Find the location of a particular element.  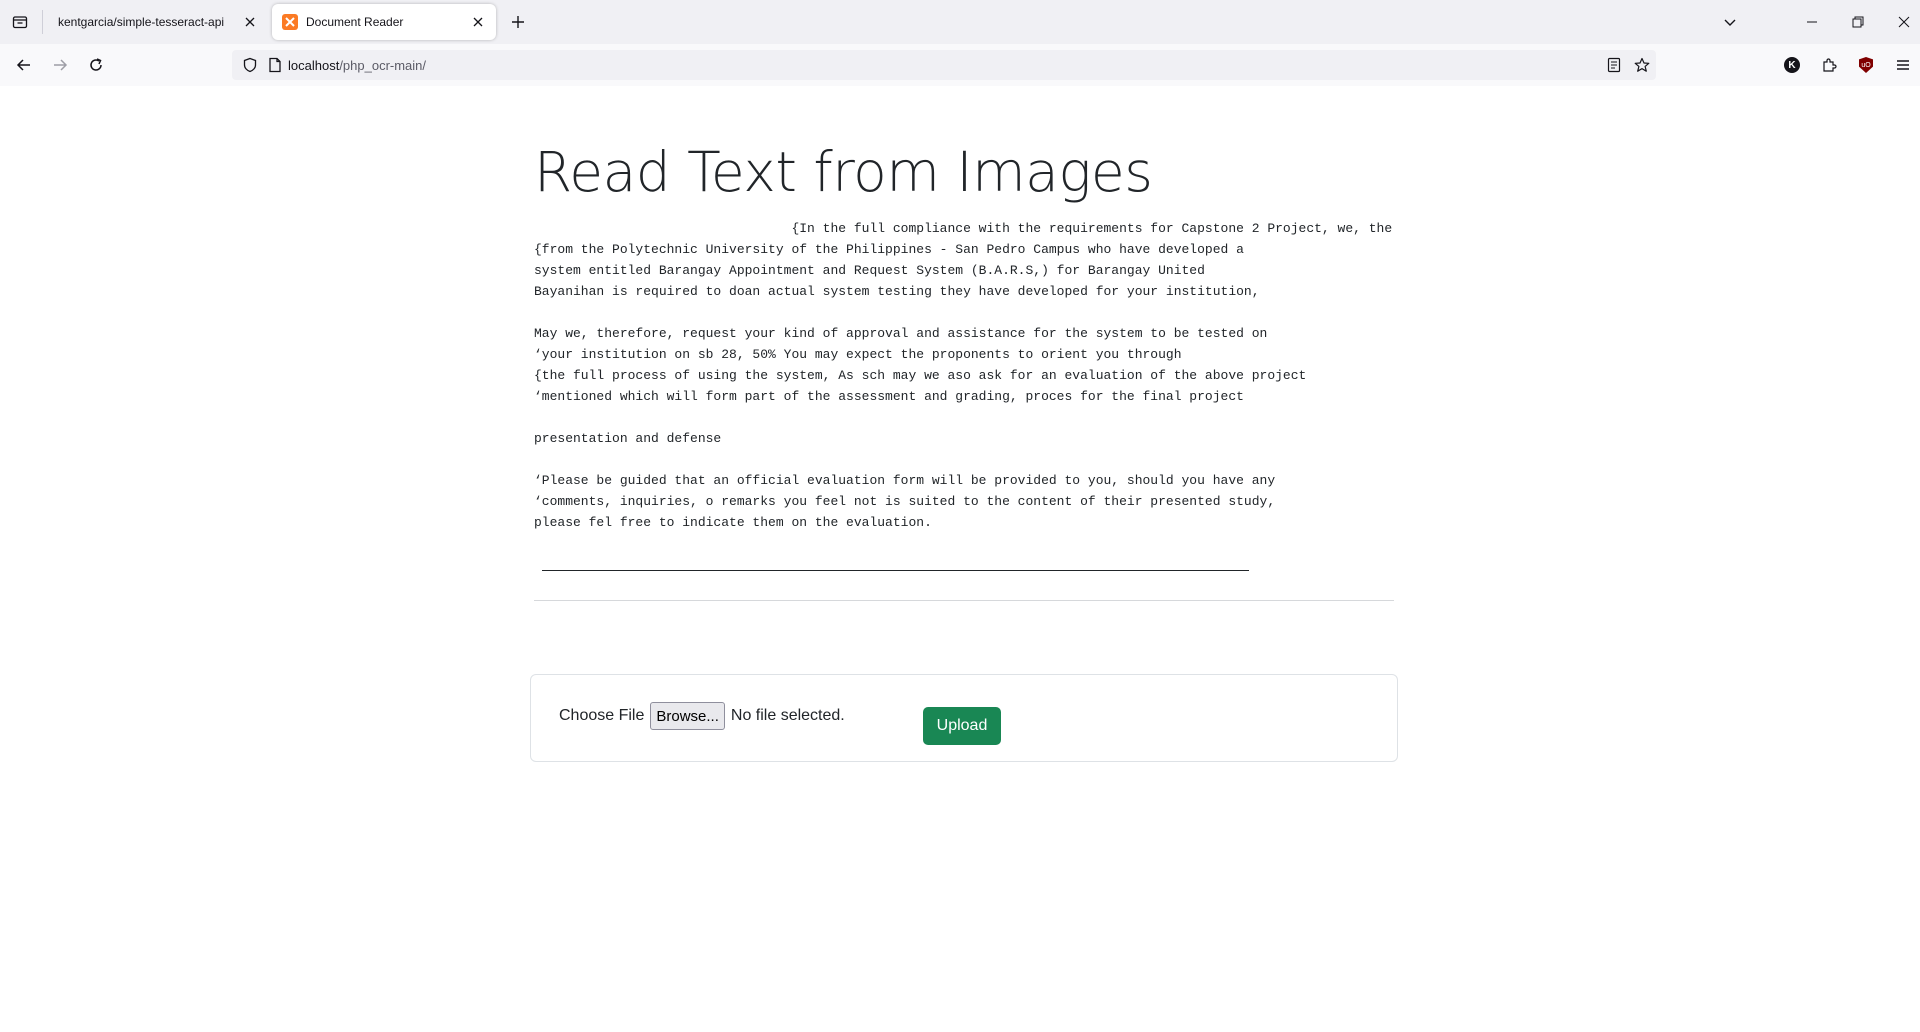

window-close-icon is located at coordinates (1904, 22).